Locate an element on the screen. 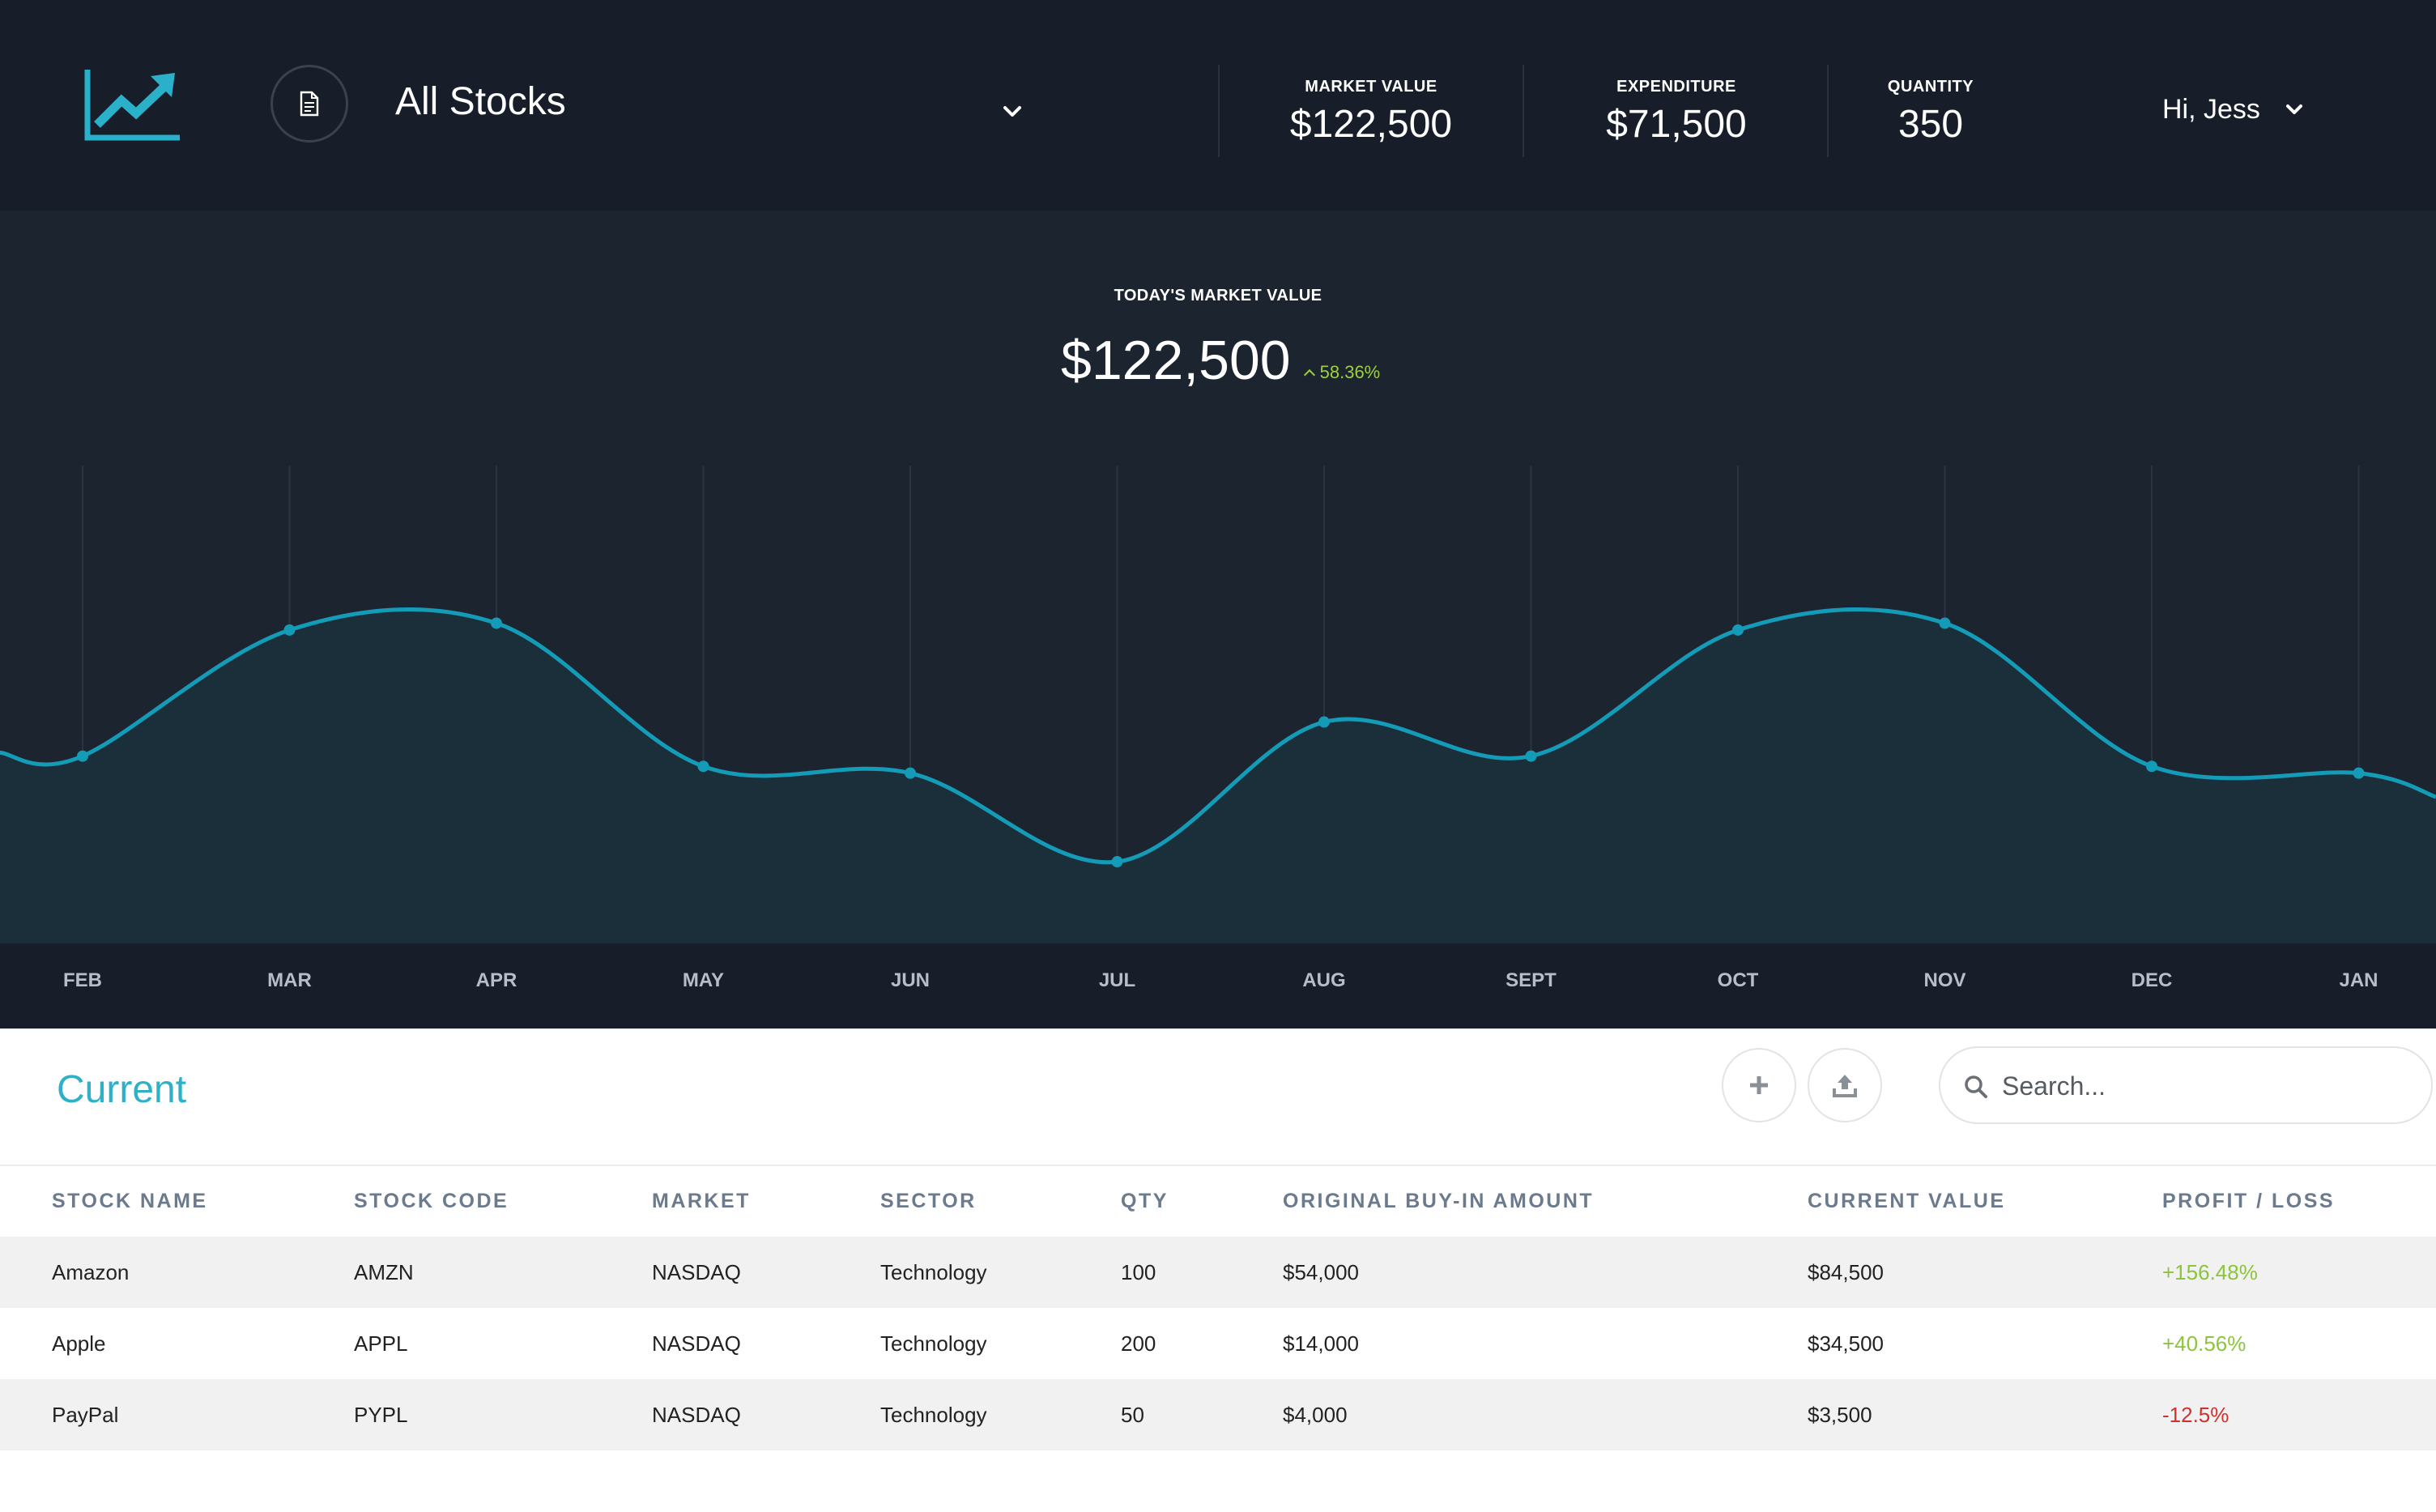 Image resolution: width=2436 pixels, height=1512 pixels. search-field is located at coordinates (2186, 1085).